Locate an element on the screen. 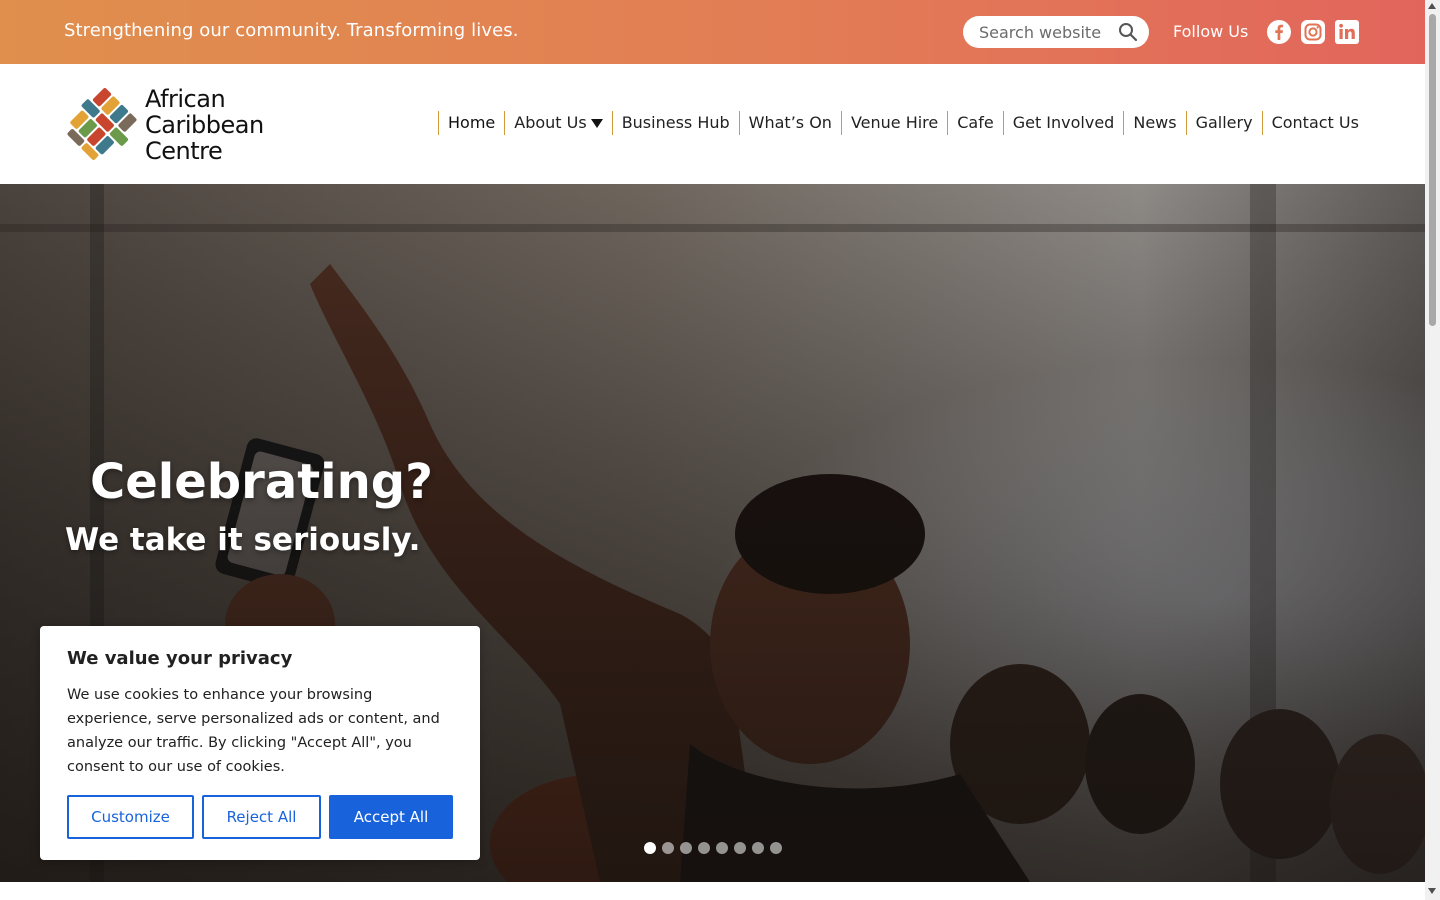  logo-line: Caribbean is located at coordinates (204, 125).